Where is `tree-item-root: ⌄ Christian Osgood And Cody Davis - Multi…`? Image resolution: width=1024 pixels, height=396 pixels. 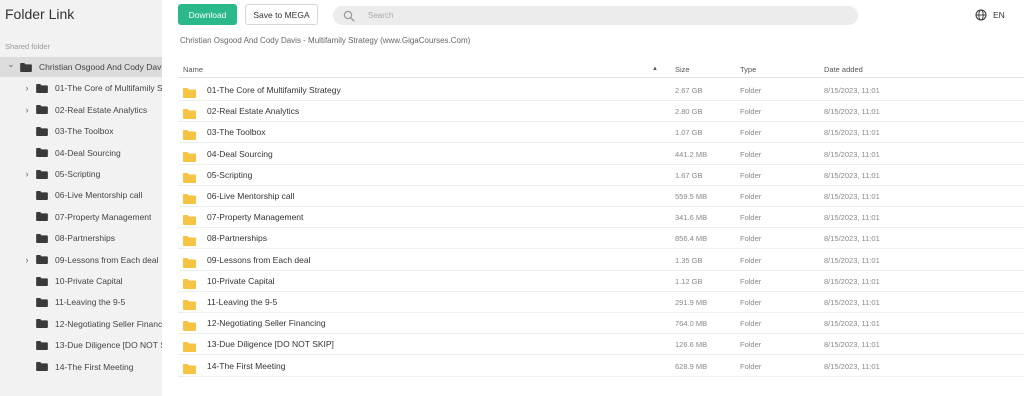 tree-item-root: ⌄ Christian Osgood And Cody Davis - Multi… is located at coordinates (81, 67).